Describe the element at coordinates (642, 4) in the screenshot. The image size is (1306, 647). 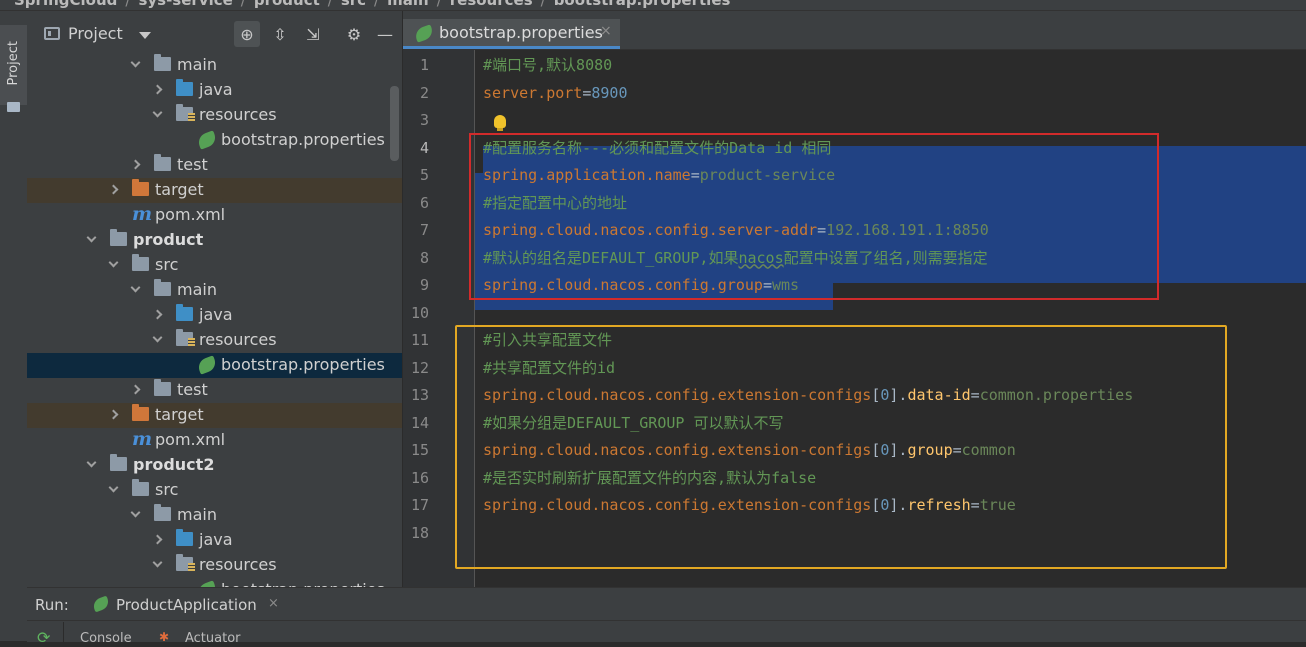
I see `breadcrumb-item: bootstrap.properties` at that location.